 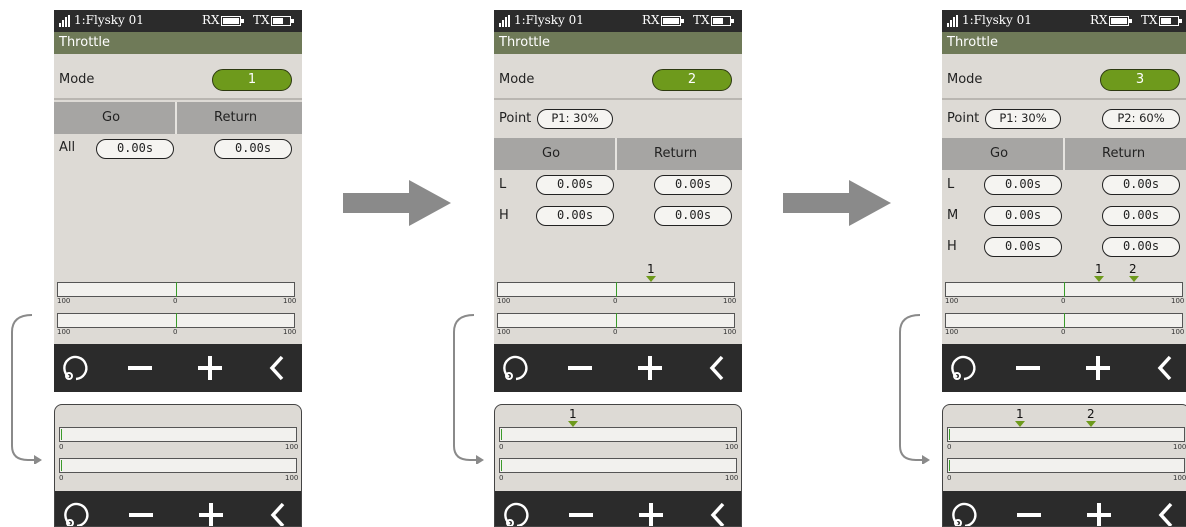 I want to click on mini-point-marker-label-2: 2, so click(x=1091, y=414).